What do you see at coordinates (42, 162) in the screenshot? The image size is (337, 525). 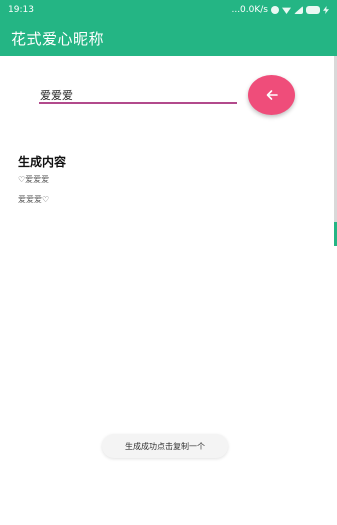 I see `results-heading: 生成内容` at bounding box center [42, 162].